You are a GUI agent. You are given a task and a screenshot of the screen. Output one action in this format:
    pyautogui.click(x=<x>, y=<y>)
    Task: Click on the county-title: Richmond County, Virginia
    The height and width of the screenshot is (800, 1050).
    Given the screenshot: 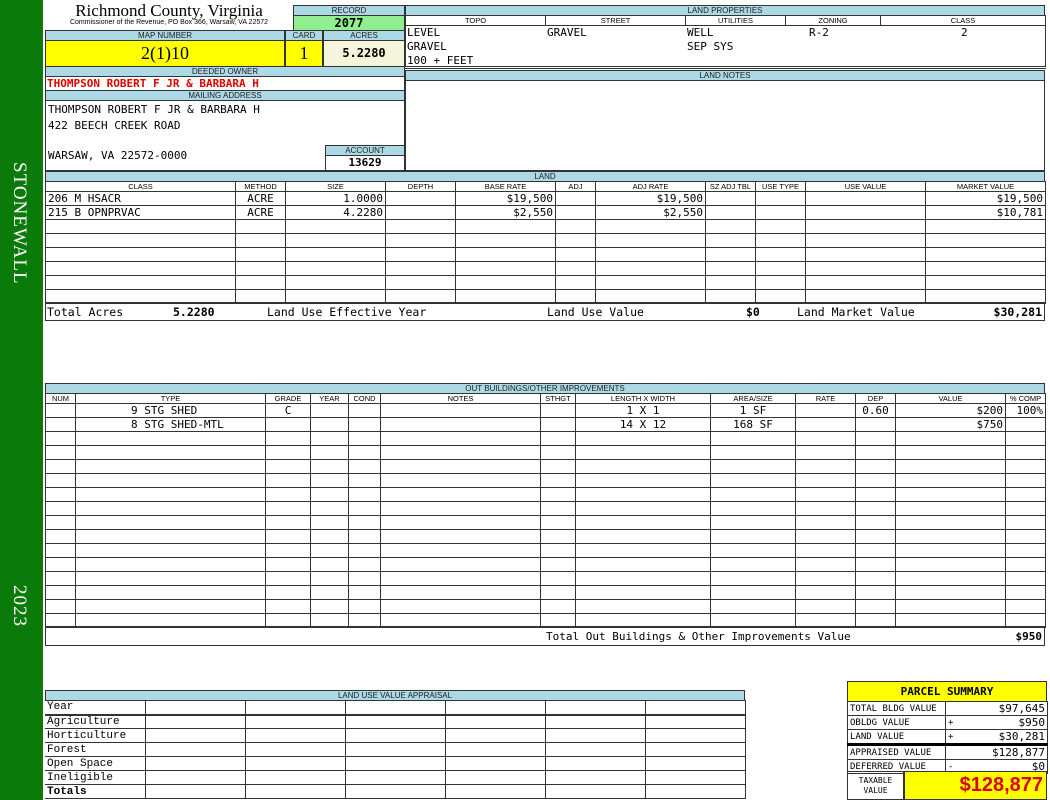 What is the action you would take?
    pyautogui.click(x=169, y=10)
    